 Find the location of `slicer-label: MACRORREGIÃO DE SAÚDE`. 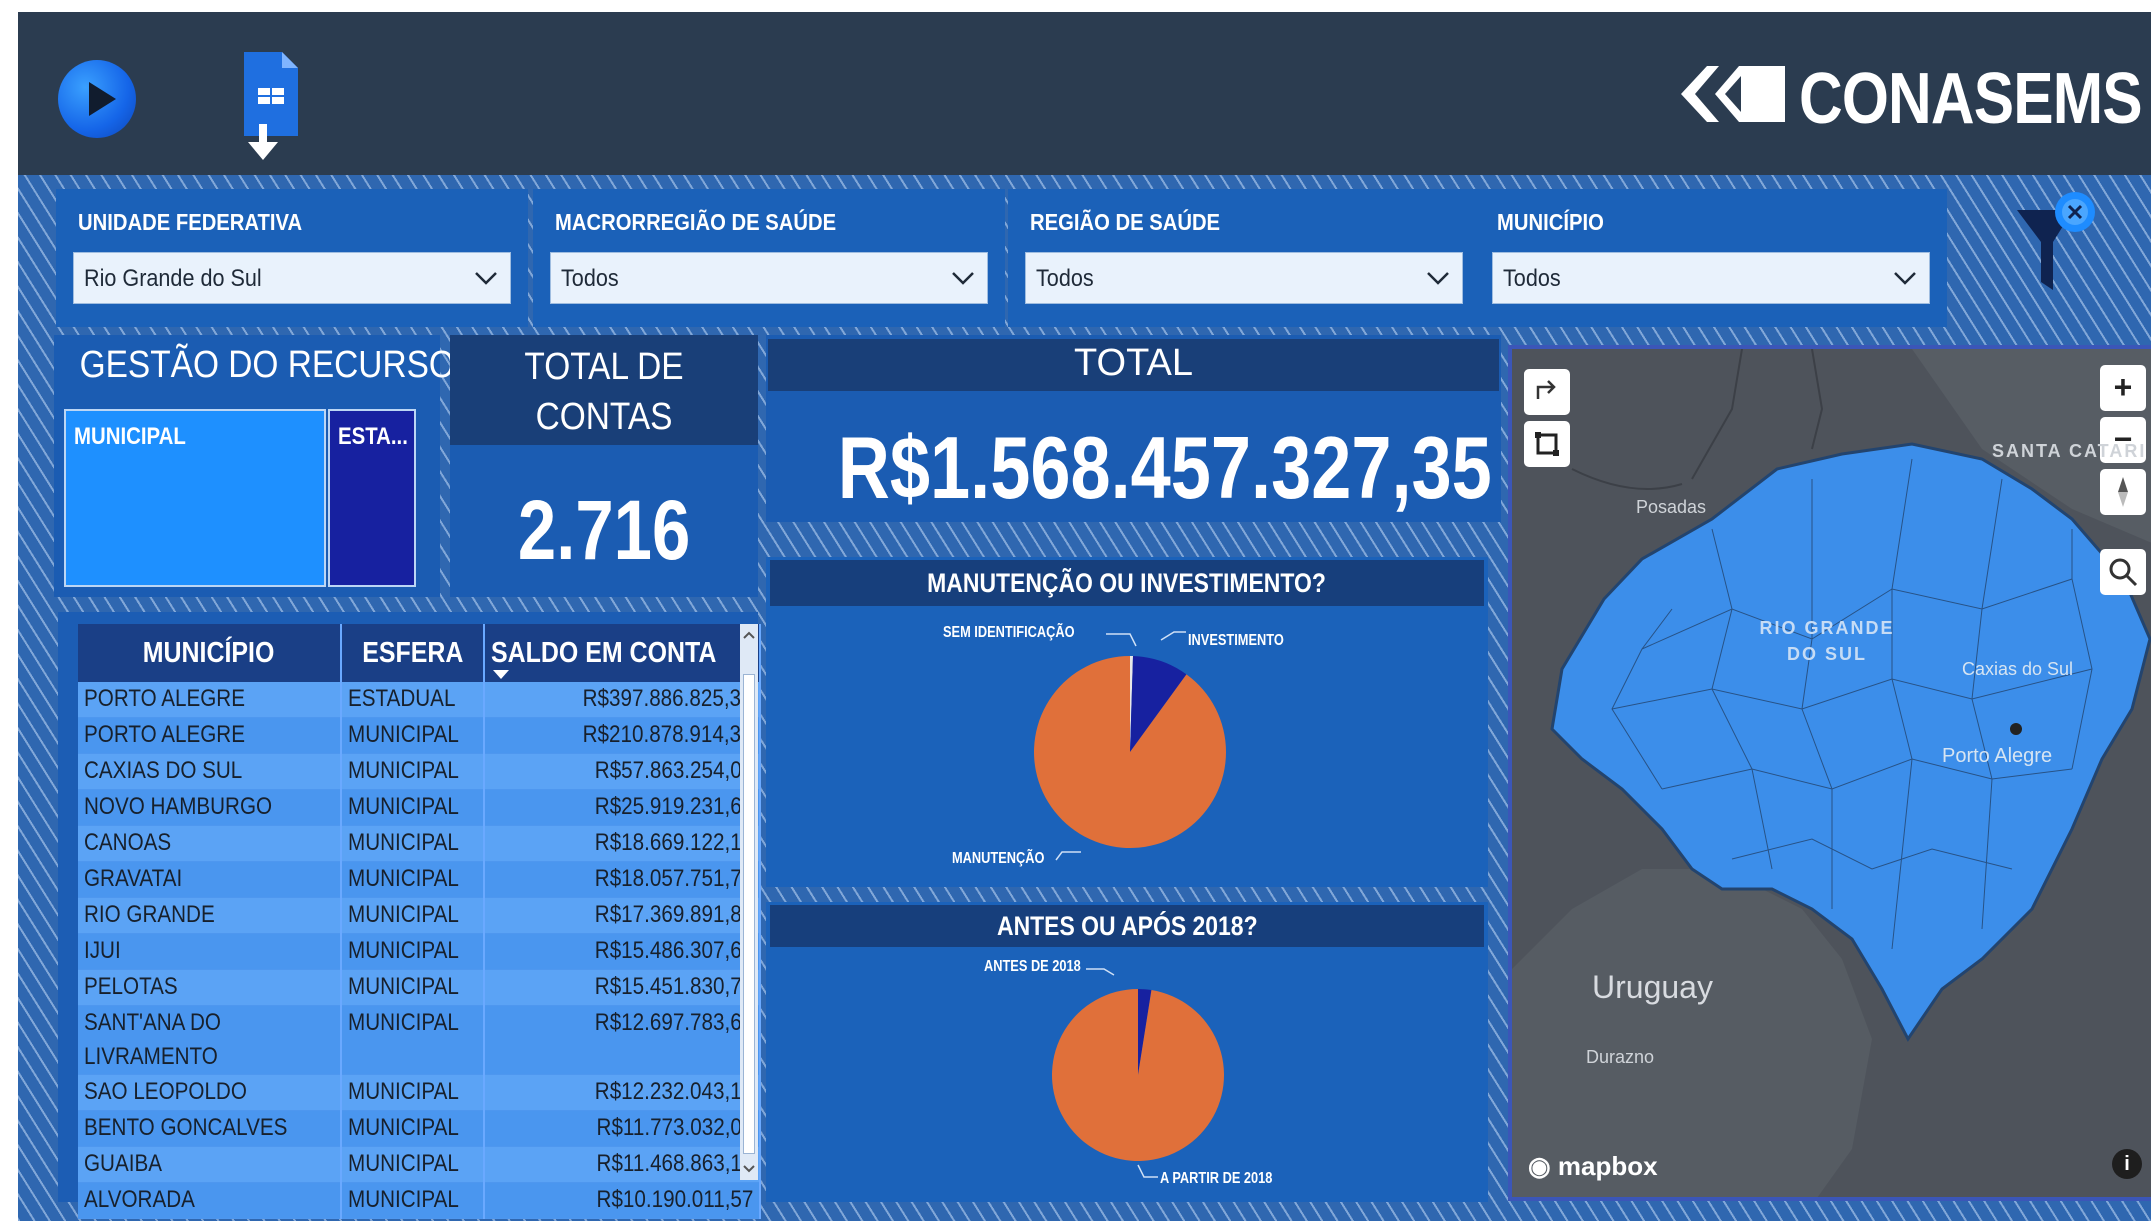

slicer-label: MACRORREGIÃO DE SAÚDE is located at coordinates (696, 222).